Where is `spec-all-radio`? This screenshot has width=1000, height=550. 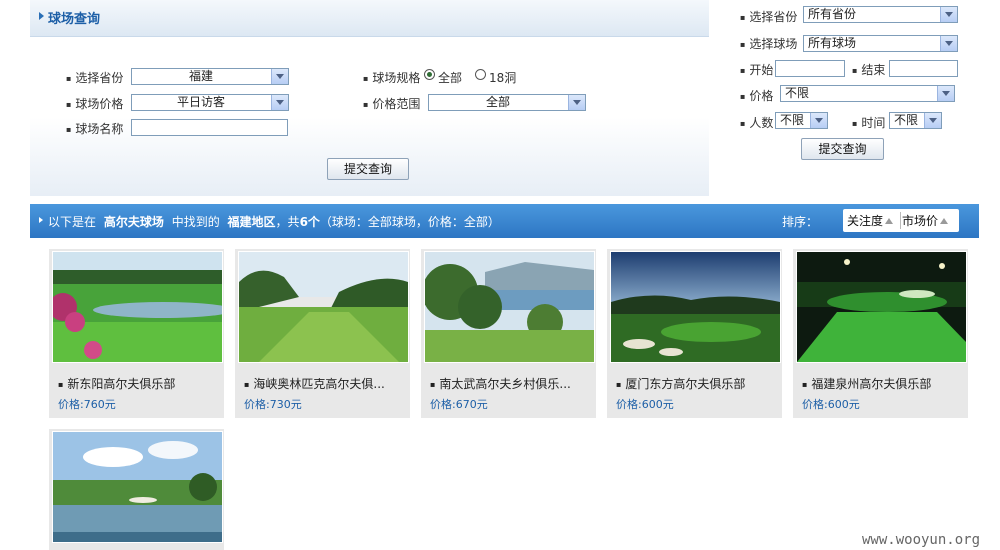
spec-all-radio is located at coordinates (429, 74).